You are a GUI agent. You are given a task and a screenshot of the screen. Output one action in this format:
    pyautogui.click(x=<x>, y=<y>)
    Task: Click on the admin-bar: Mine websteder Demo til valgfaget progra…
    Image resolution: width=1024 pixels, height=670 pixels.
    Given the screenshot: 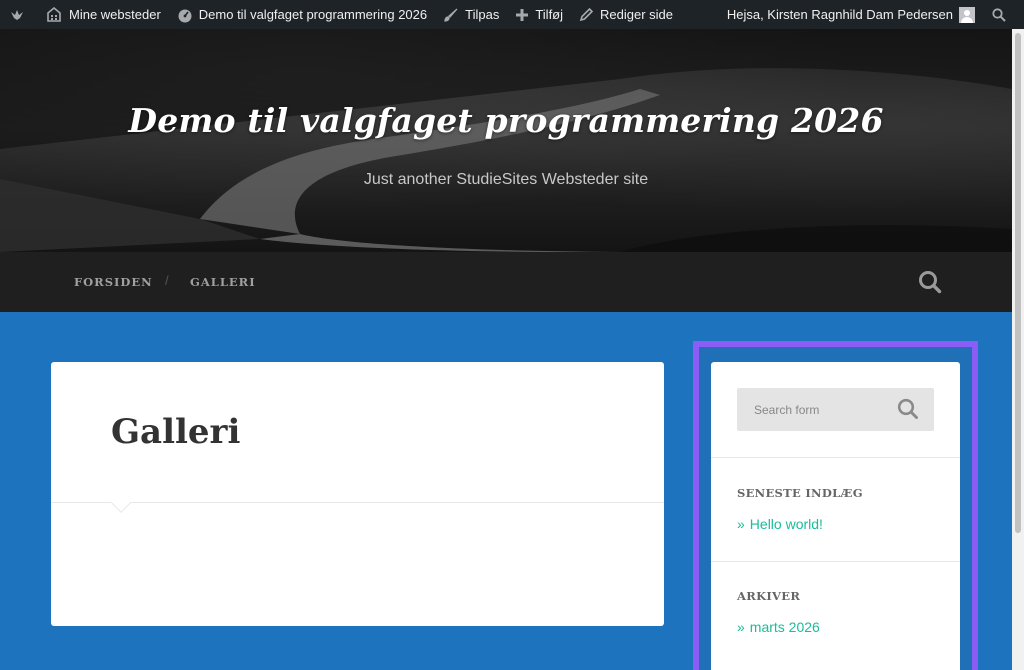 What is the action you would take?
    pyautogui.click(x=512, y=14)
    